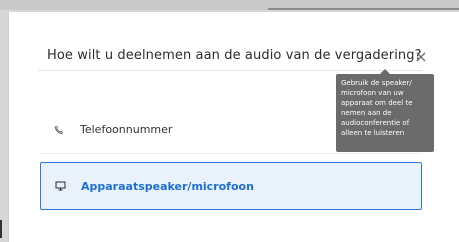 The height and width of the screenshot is (242, 459). I want to click on option-label-phone: Telefoonnummer, so click(126, 129).